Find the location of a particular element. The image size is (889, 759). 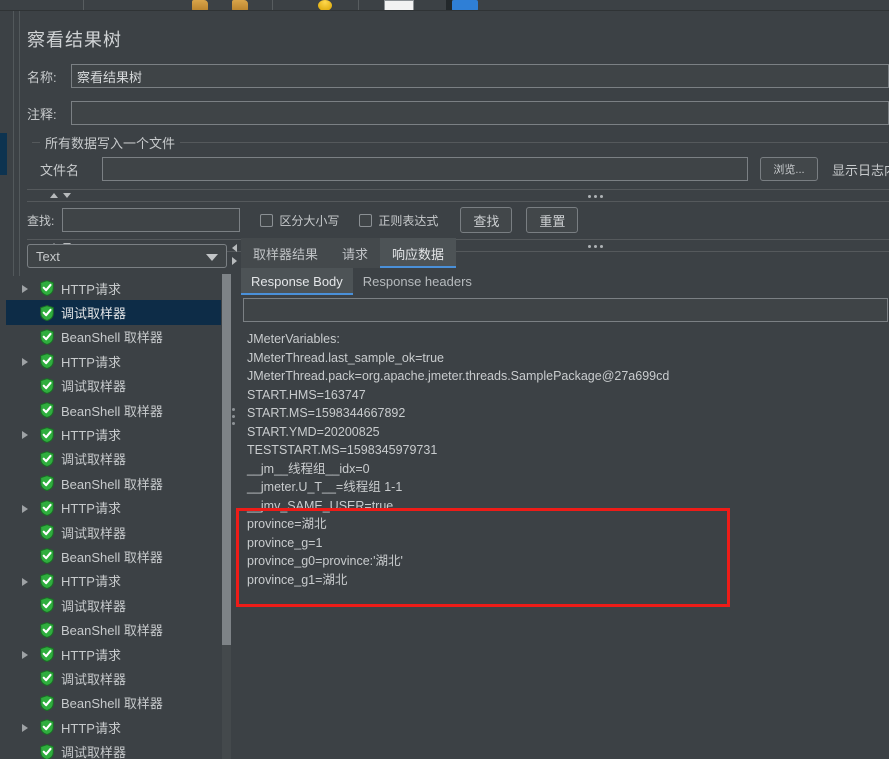

response-subtabs: Response Body Response headers is located at coordinates (361, 281).